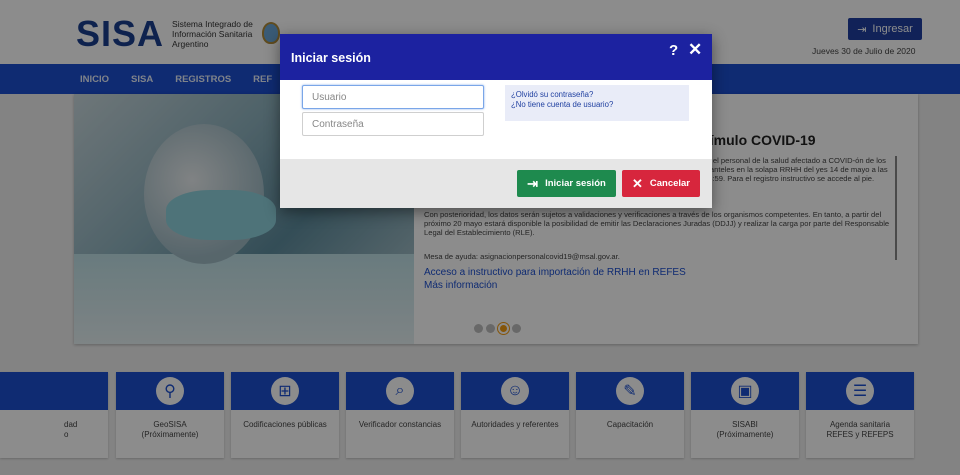 This screenshot has width=960, height=475. I want to click on cancel-button: ✕ Cancelar, so click(661, 183).